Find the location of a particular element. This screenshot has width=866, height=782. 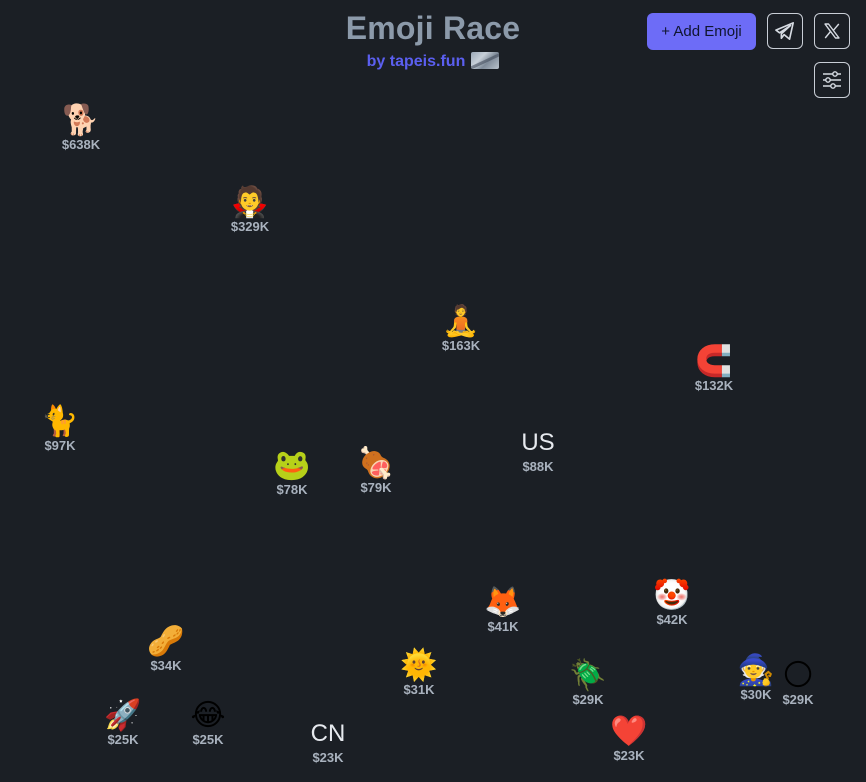

clown-icon: 🤡 is located at coordinates (672, 595).